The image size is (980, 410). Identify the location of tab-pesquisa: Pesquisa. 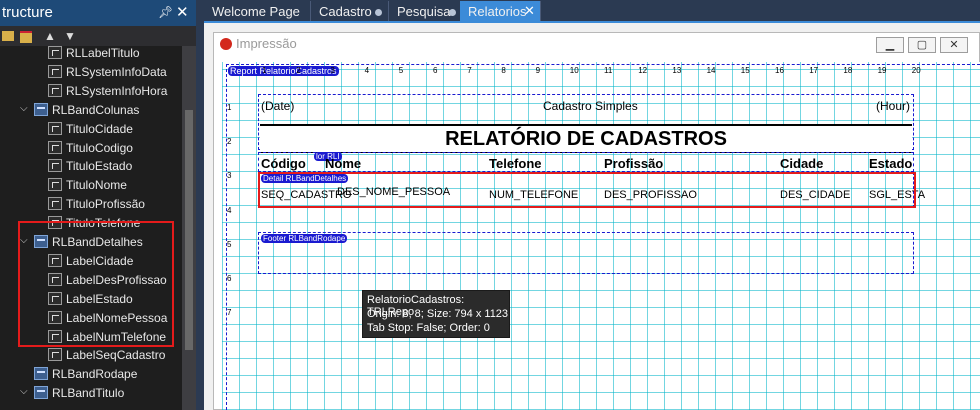
(425, 11).